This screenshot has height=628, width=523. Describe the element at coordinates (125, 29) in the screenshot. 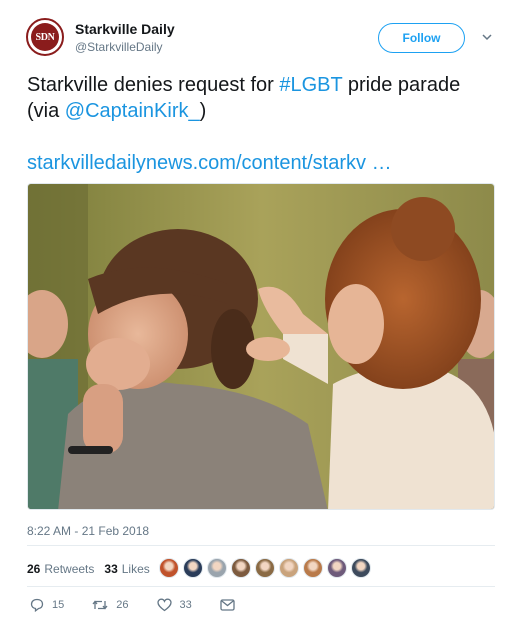

I see `author-name: Starkville Daily` at that location.